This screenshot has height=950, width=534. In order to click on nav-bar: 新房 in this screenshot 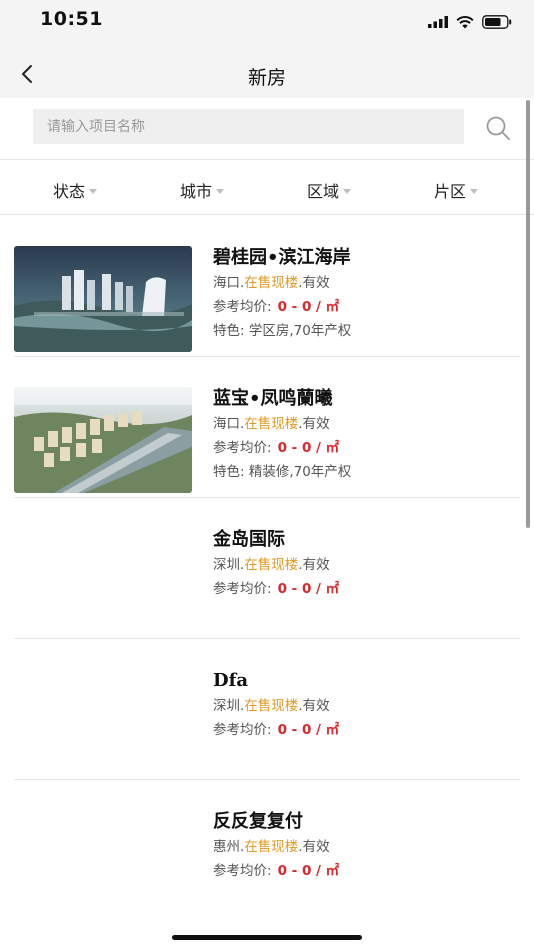, I will do `click(267, 74)`.